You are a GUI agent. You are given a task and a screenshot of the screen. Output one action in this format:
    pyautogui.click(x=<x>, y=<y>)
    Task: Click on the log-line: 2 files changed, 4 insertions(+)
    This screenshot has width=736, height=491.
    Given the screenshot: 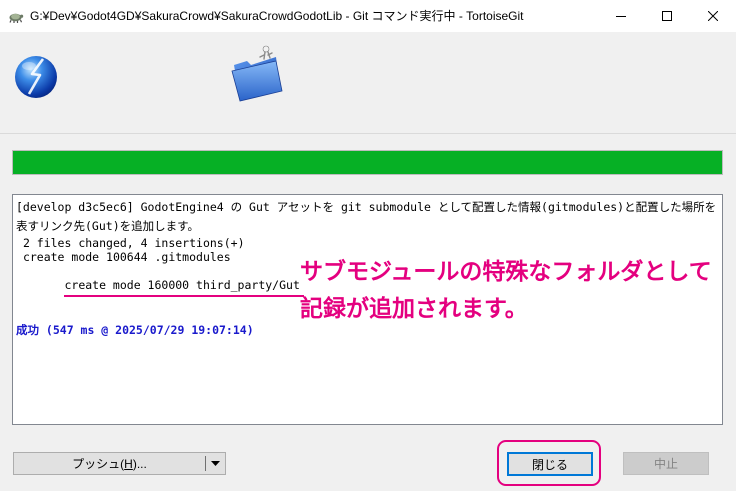 What is the action you would take?
    pyautogui.click(x=130, y=243)
    